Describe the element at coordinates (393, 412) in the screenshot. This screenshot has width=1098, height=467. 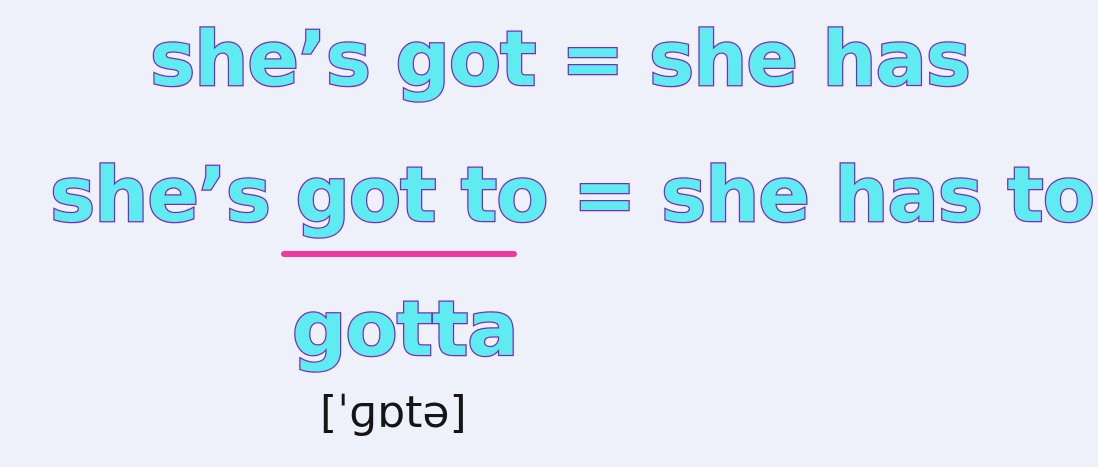
I see `ipa-transcription: [ˈɡɒtə]` at that location.